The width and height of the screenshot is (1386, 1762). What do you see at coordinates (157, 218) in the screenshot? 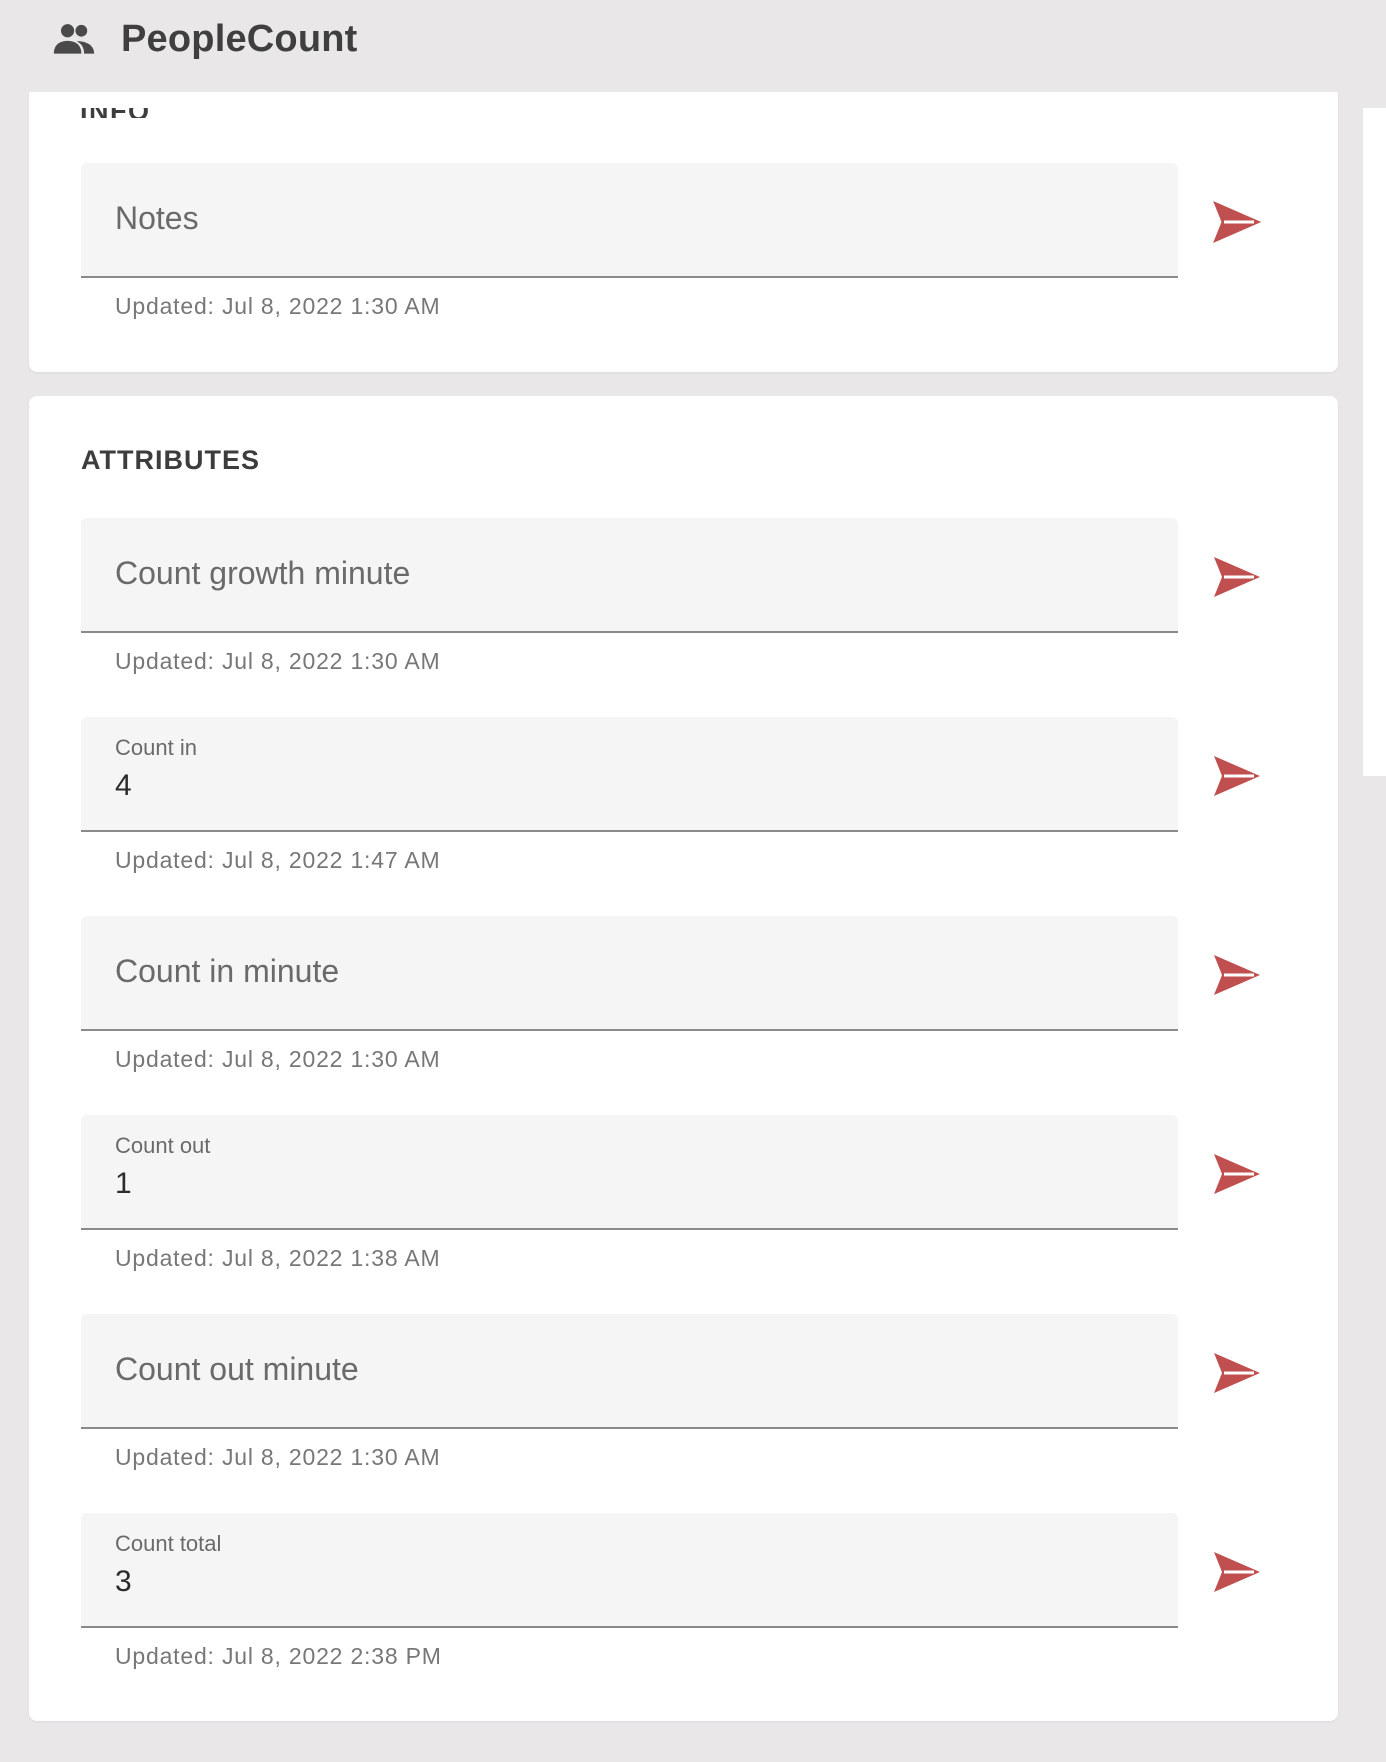
I see `field-label: Notes` at bounding box center [157, 218].